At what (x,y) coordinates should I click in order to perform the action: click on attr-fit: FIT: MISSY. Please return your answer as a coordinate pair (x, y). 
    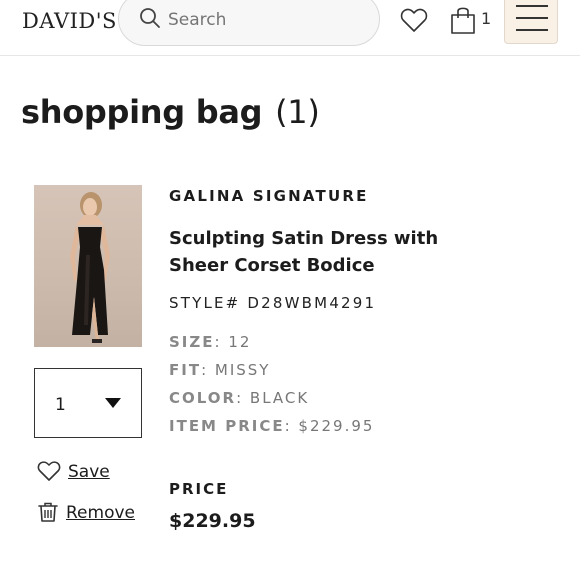
    Looking at the image, I should click on (219, 370).